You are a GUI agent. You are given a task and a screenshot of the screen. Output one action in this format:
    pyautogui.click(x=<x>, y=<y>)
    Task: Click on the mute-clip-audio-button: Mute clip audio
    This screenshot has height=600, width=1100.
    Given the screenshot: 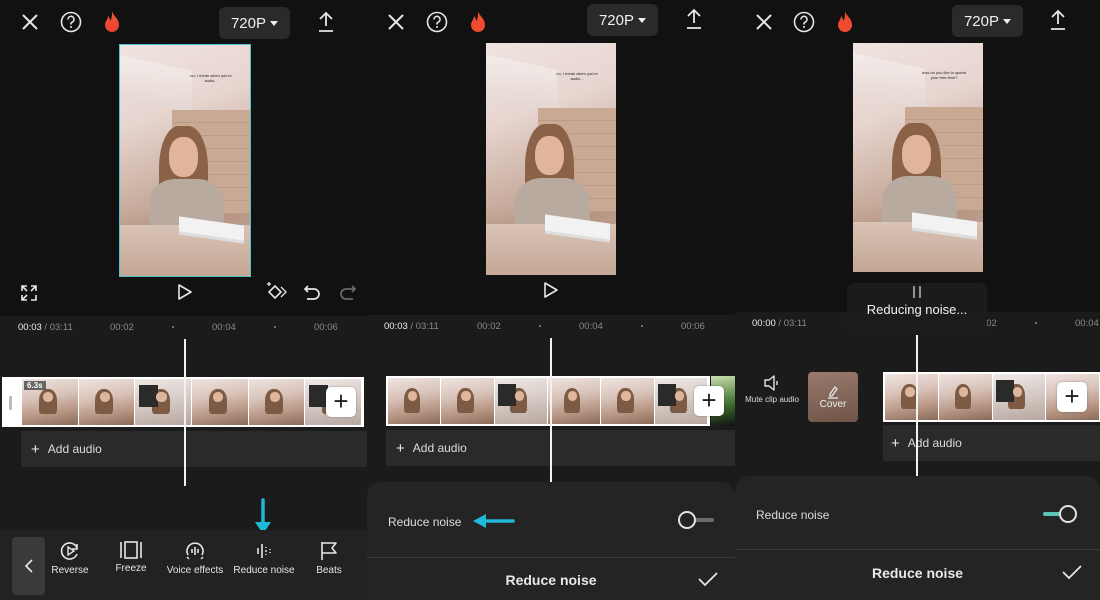 What is the action you would take?
    pyautogui.click(x=772, y=389)
    